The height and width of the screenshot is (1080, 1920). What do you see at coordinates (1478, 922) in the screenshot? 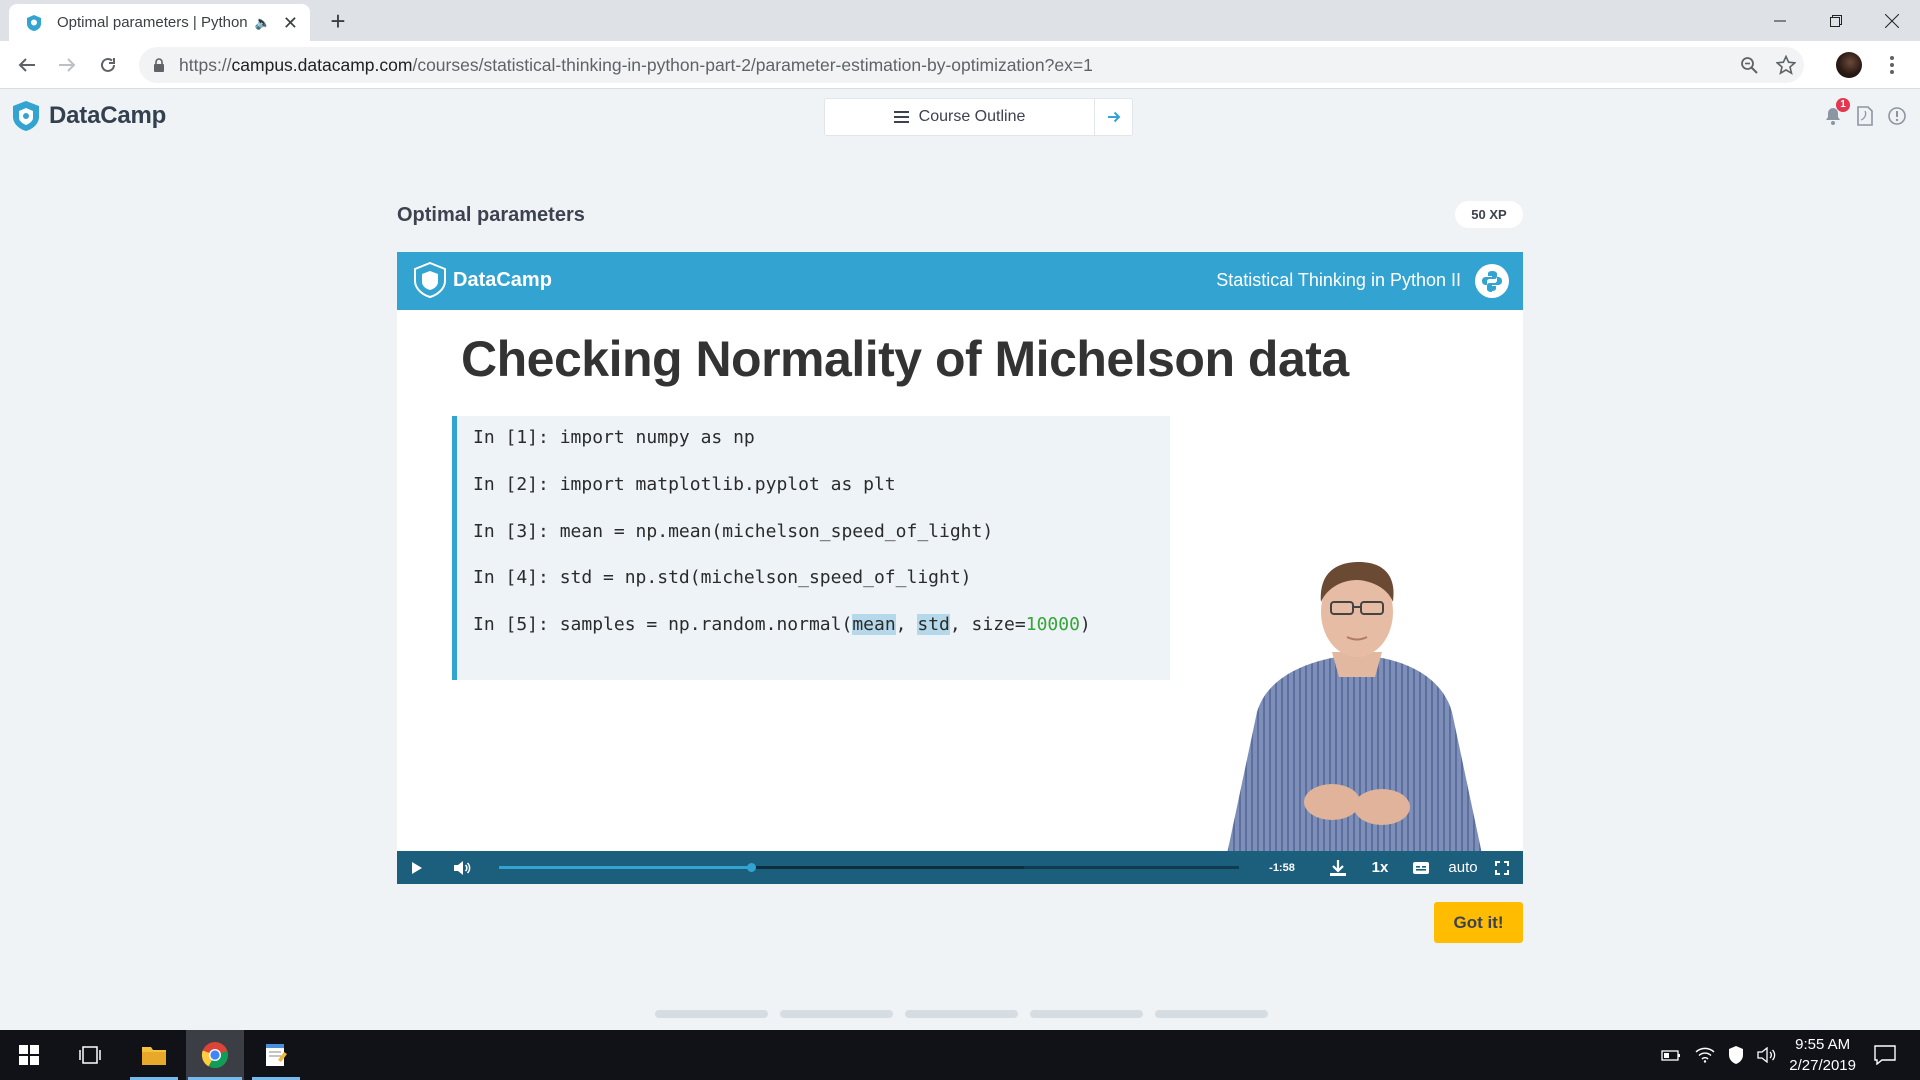
I see `got-it-button: Got it!` at bounding box center [1478, 922].